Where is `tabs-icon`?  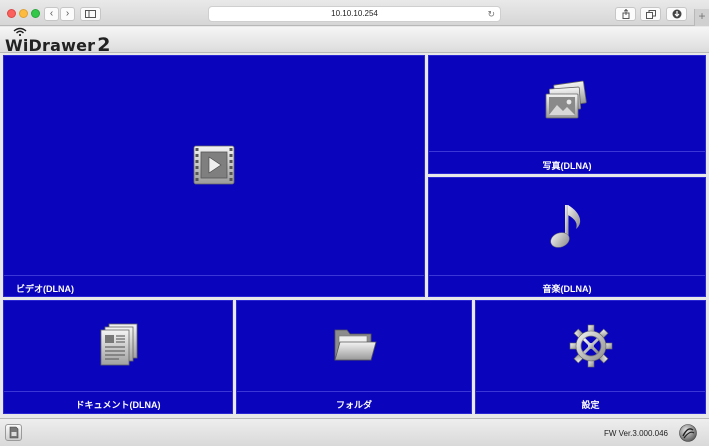 tabs-icon is located at coordinates (650, 14).